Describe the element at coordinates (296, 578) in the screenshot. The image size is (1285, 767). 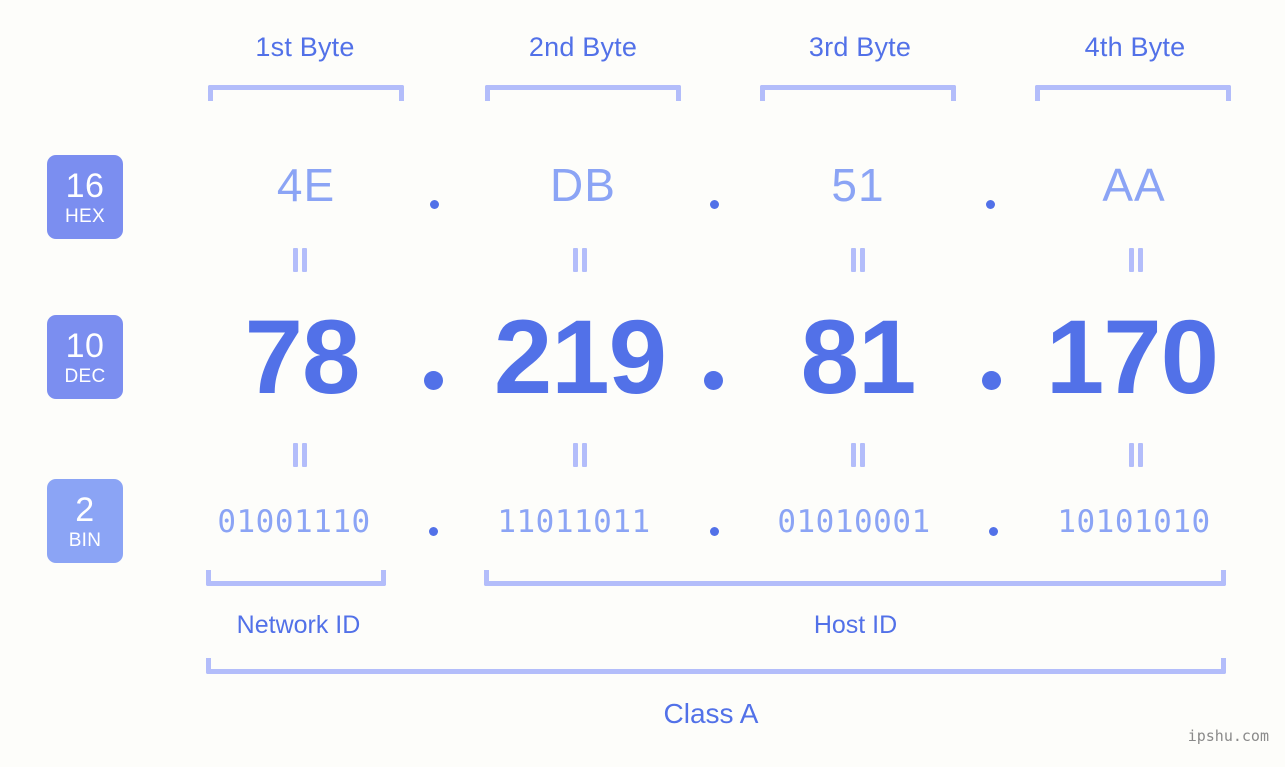
I see `network-id-bracket` at that location.